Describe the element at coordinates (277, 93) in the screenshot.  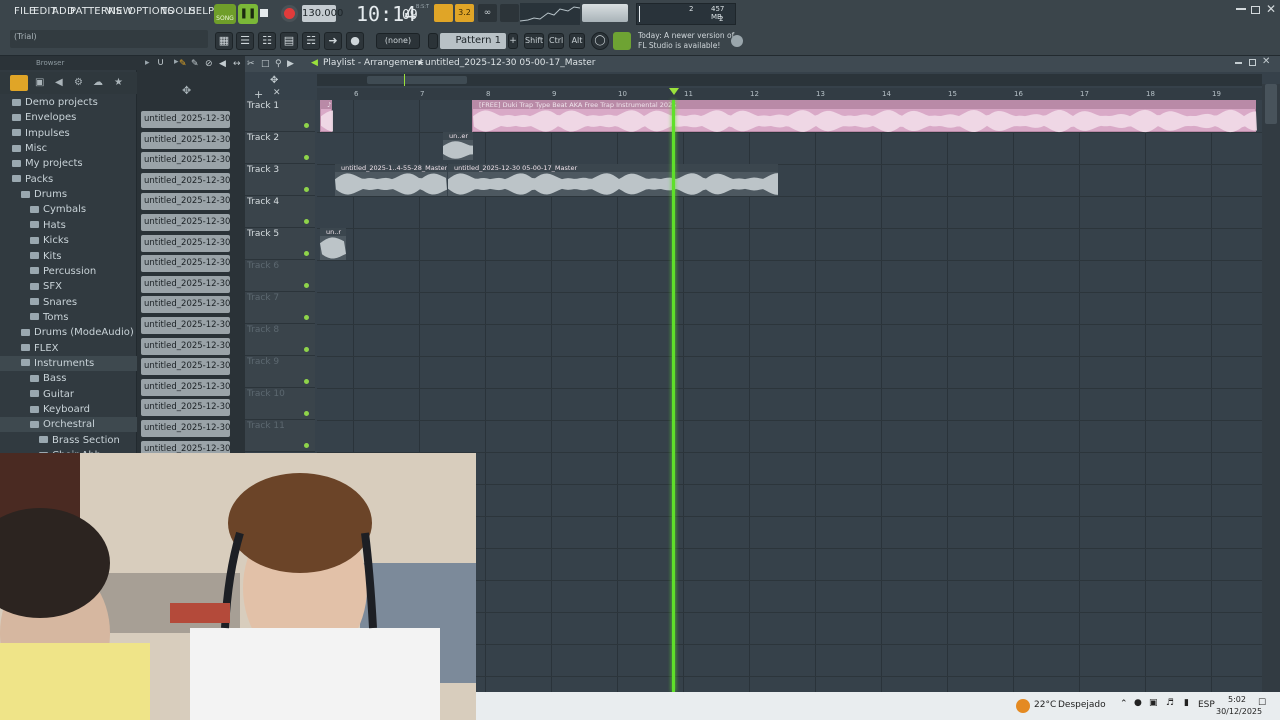
I see `remove-track-icon: ✕` at that location.